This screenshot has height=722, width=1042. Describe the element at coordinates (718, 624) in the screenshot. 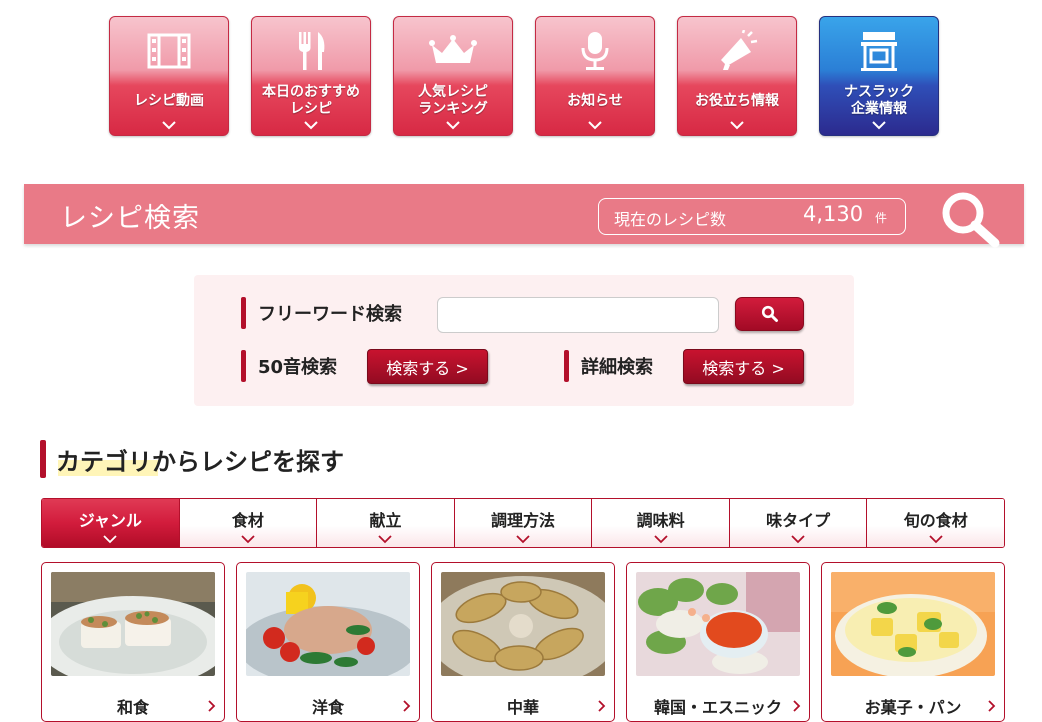

I see `korean-ethnic-food-photo` at that location.